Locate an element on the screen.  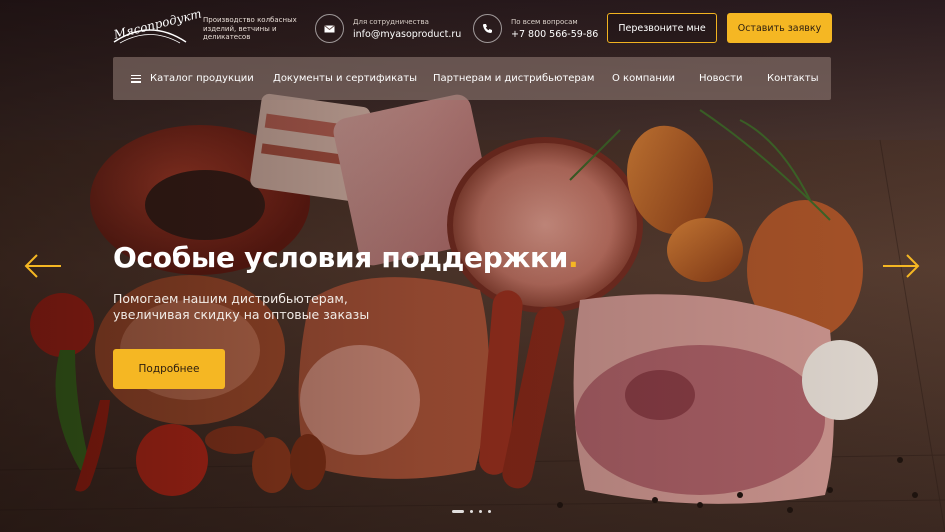
nav-item-catalog: Каталог продукции is located at coordinates (192, 78).